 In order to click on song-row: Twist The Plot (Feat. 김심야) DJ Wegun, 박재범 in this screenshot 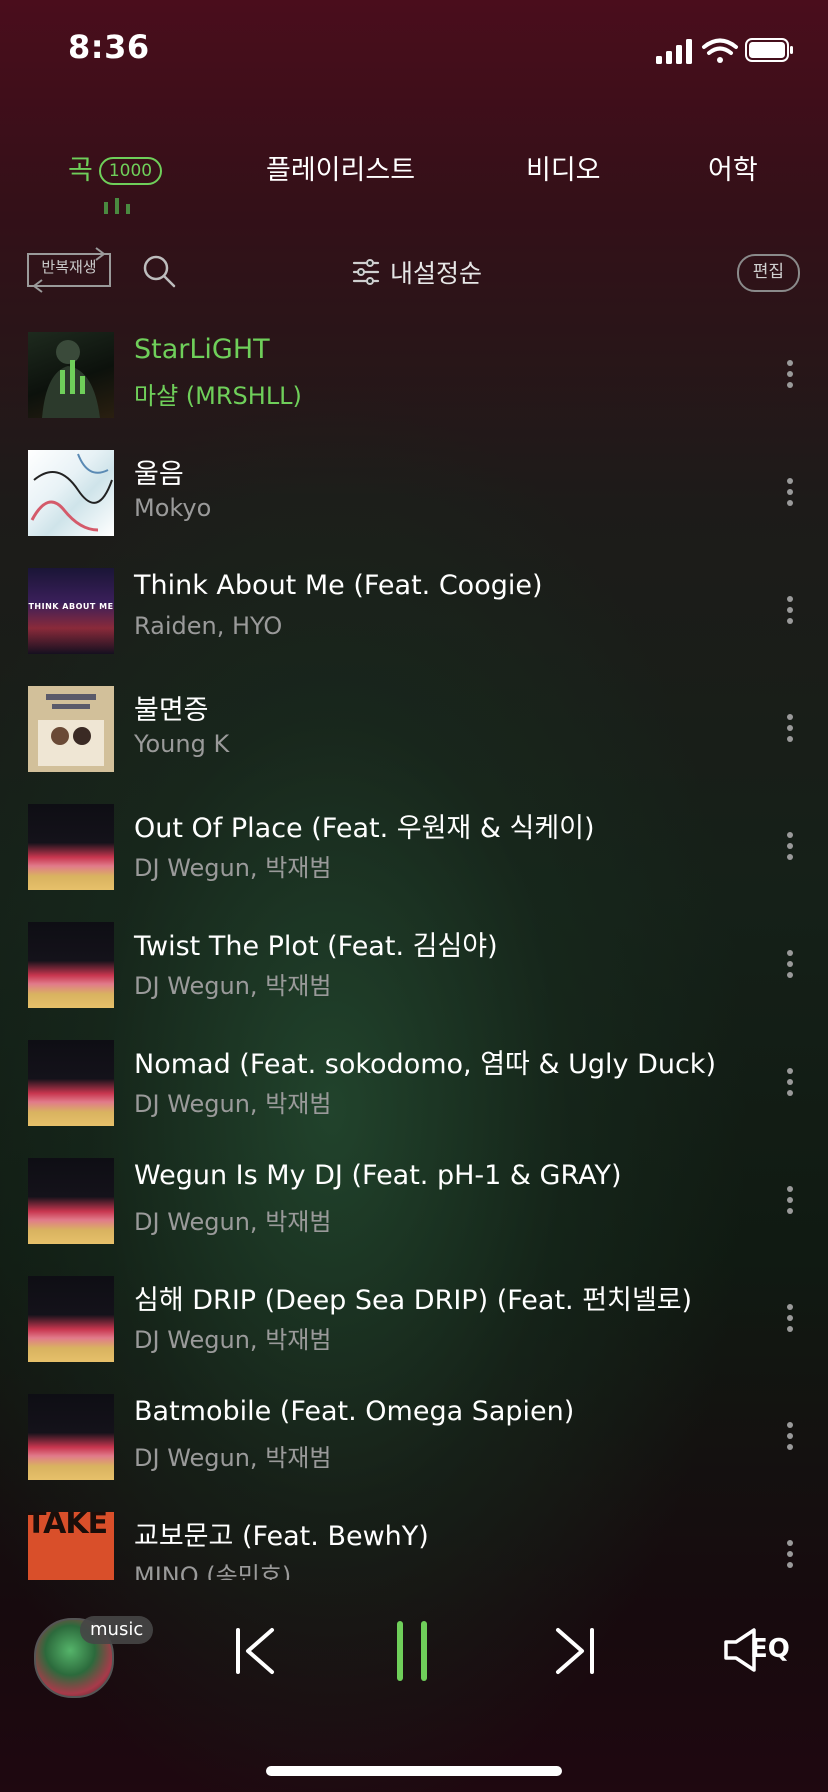, I will do `click(414, 979)`.